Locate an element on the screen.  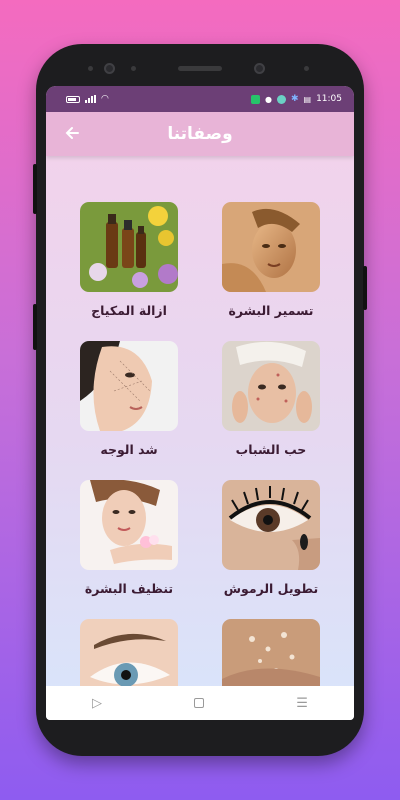
recipe-card-makeup-removal: ازالة المكياج is located at coordinates (129, 260).